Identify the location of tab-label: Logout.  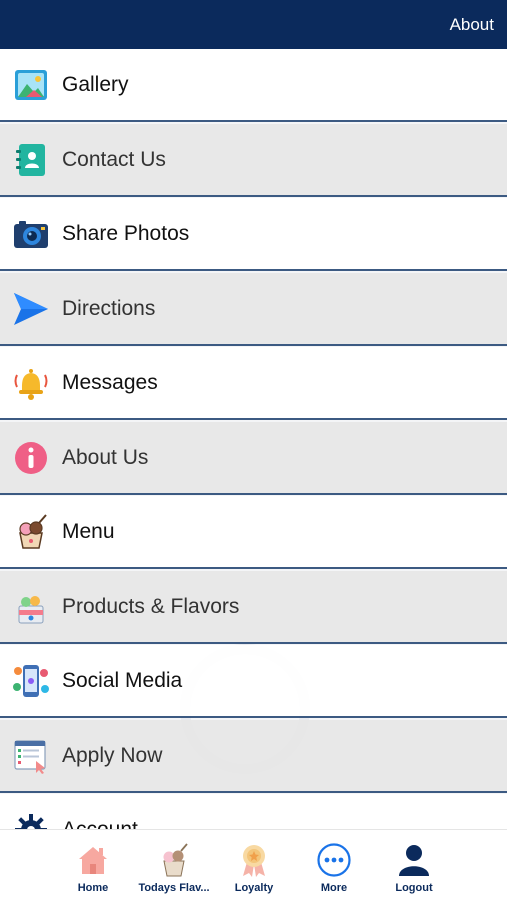
(414, 888).